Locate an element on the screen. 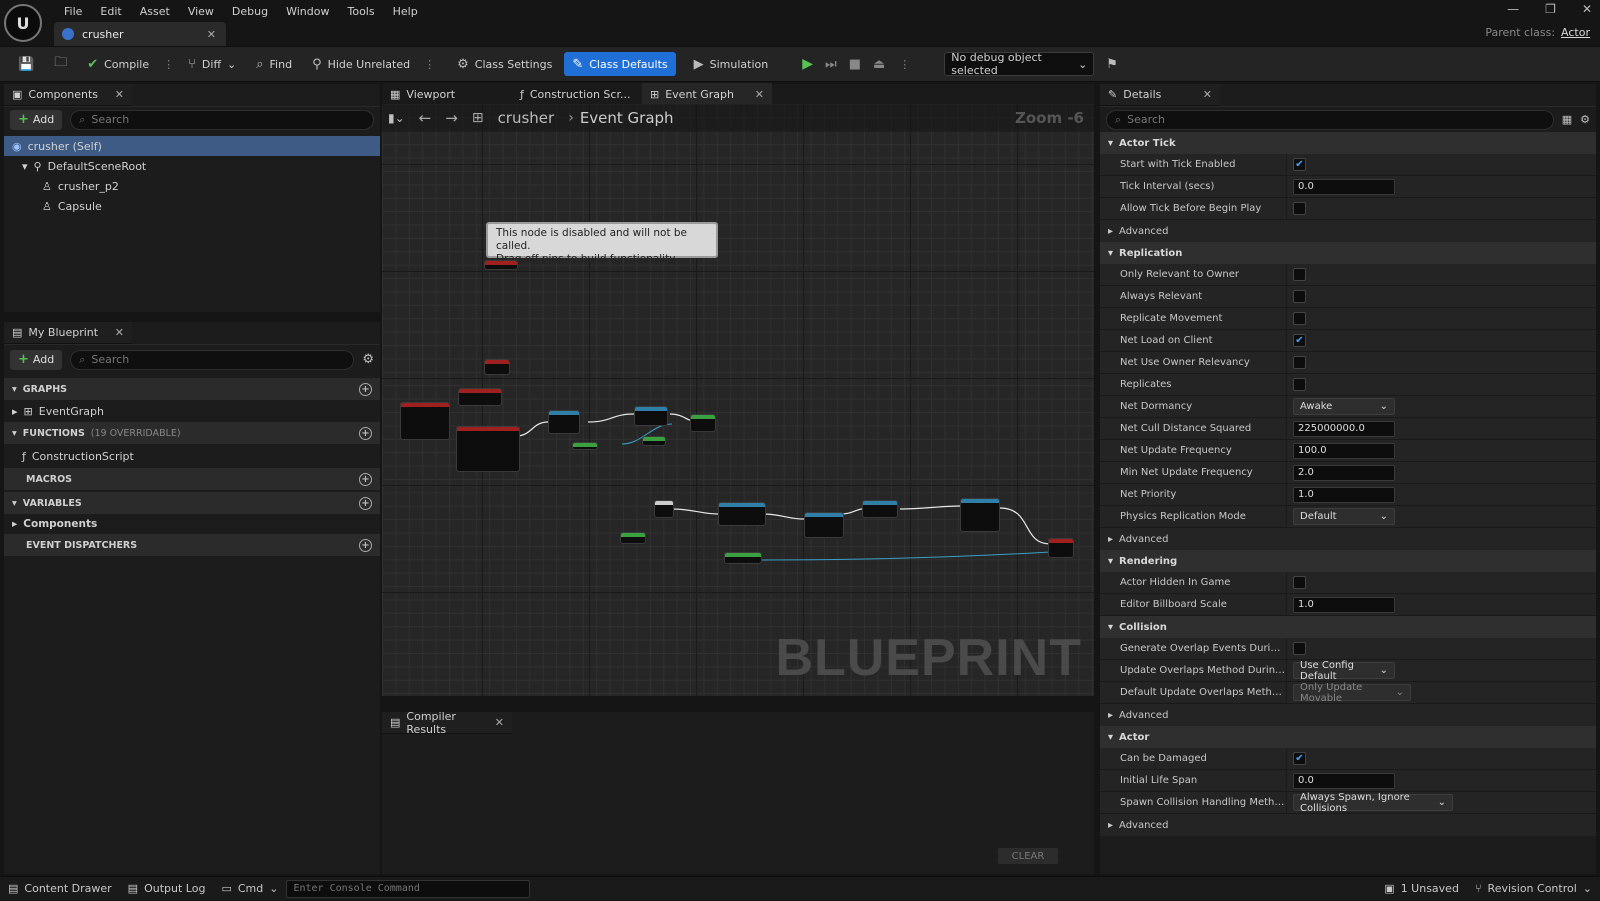 The width and height of the screenshot is (1600, 901). step-icon: ⏭ is located at coordinates (831, 64).